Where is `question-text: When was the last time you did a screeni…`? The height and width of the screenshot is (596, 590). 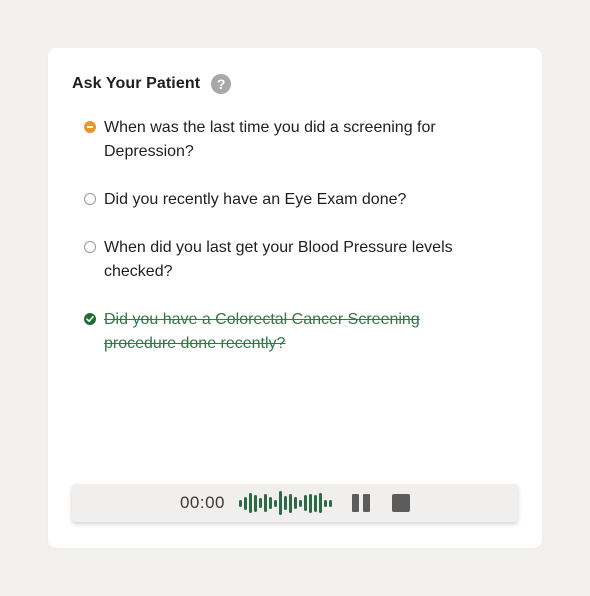
question-text: When was the last time you did a screeni… is located at coordinates (270, 139).